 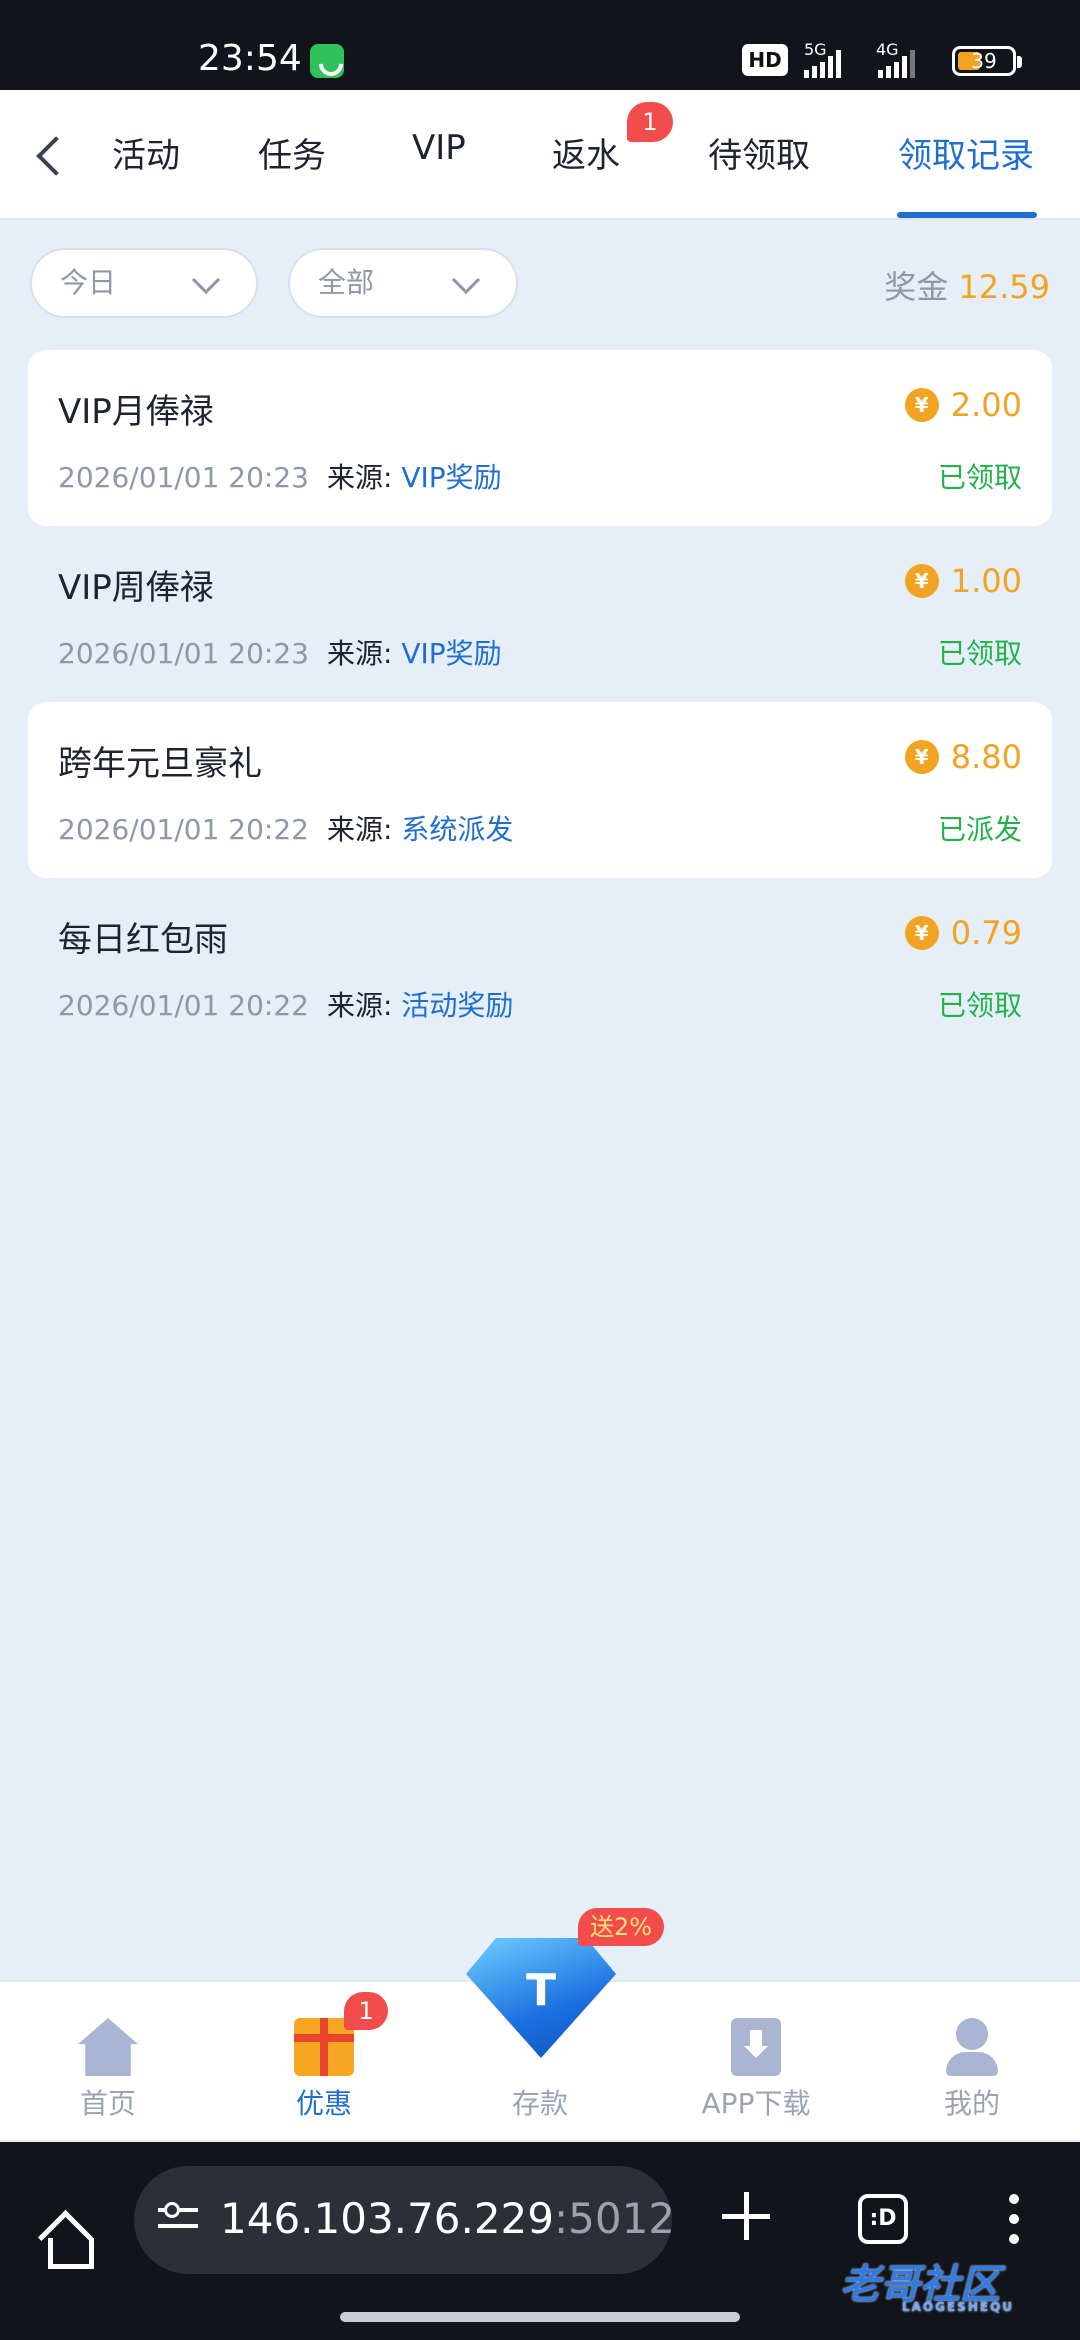 I want to click on address-bar: 146.103.76.229:5012/h, so click(x=403, y=2220).